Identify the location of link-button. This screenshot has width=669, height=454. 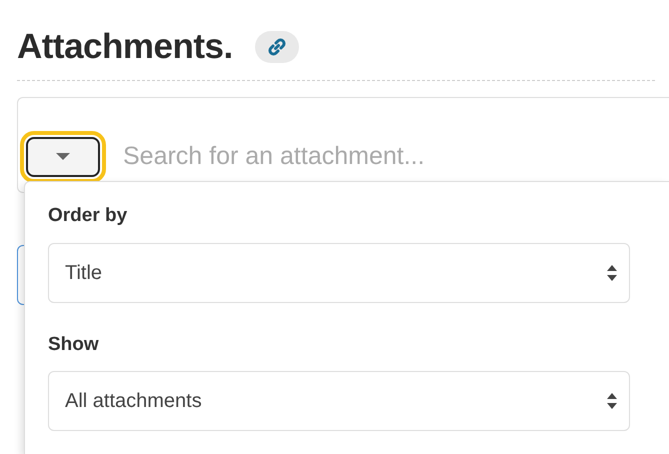
(276, 47).